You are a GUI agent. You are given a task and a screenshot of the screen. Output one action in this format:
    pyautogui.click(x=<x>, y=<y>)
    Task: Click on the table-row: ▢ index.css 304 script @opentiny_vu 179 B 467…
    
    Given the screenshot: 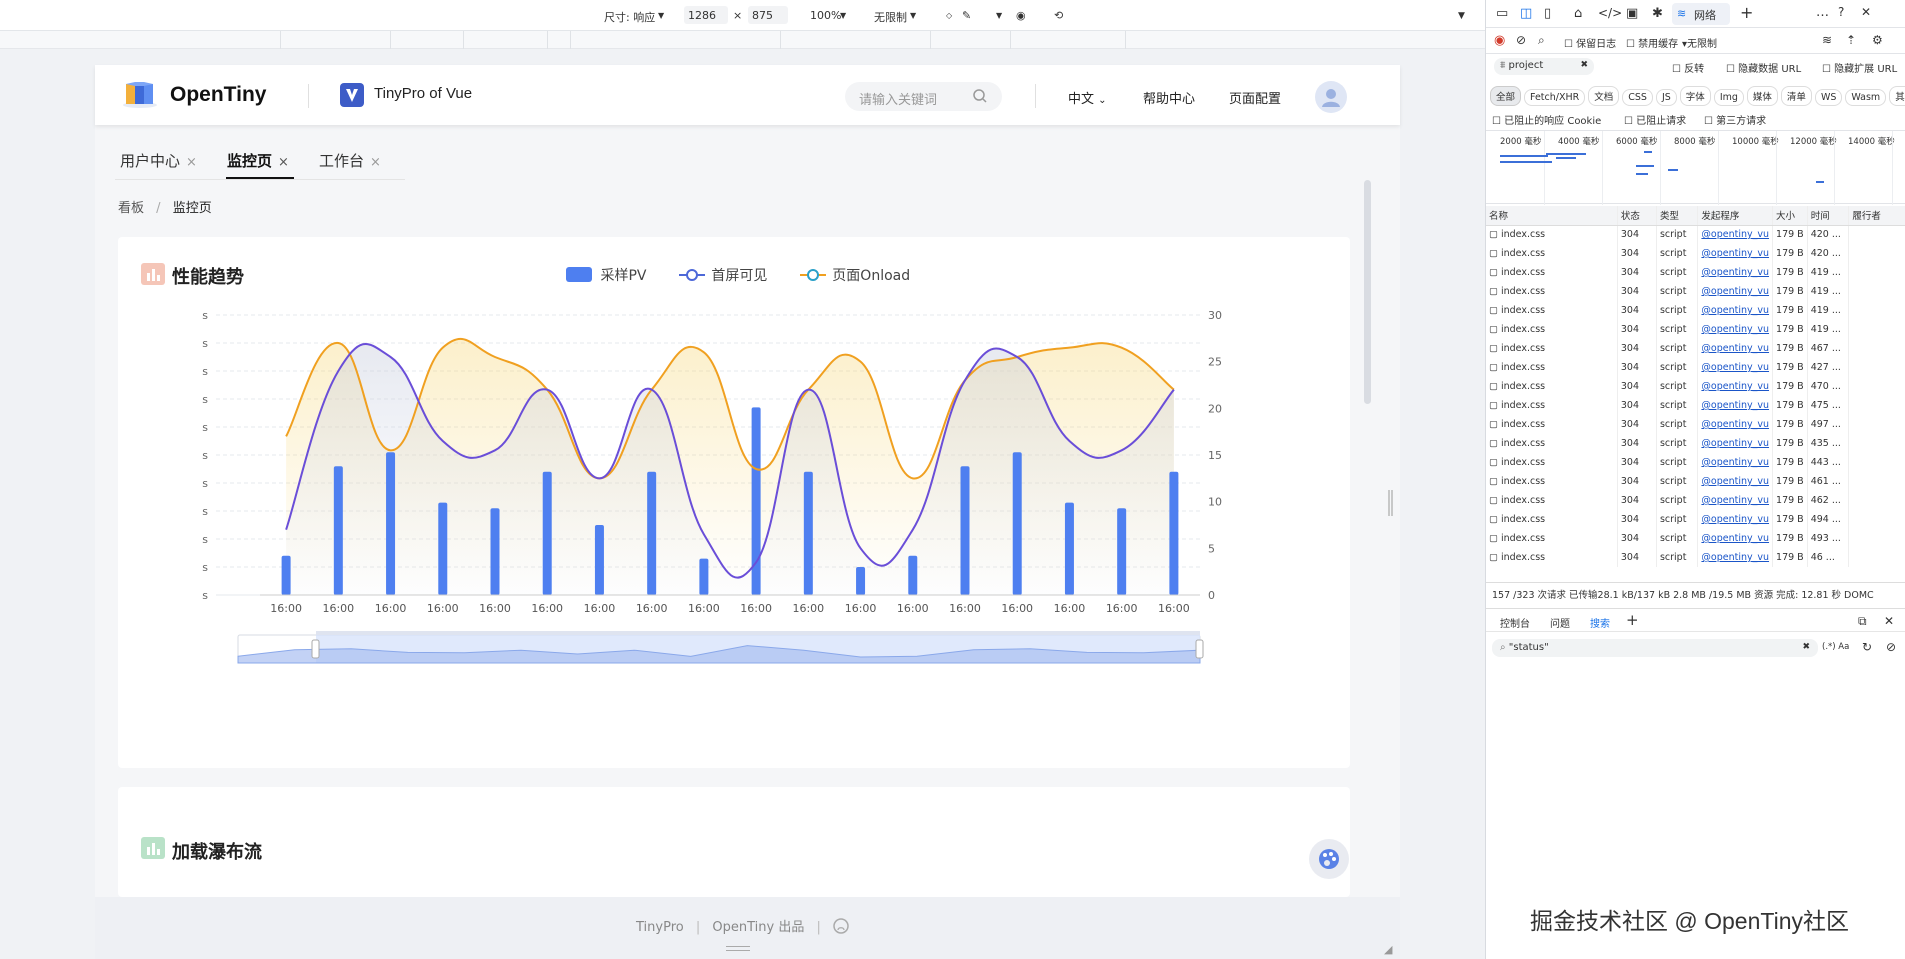 What is the action you would take?
    pyautogui.click(x=1695, y=348)
    